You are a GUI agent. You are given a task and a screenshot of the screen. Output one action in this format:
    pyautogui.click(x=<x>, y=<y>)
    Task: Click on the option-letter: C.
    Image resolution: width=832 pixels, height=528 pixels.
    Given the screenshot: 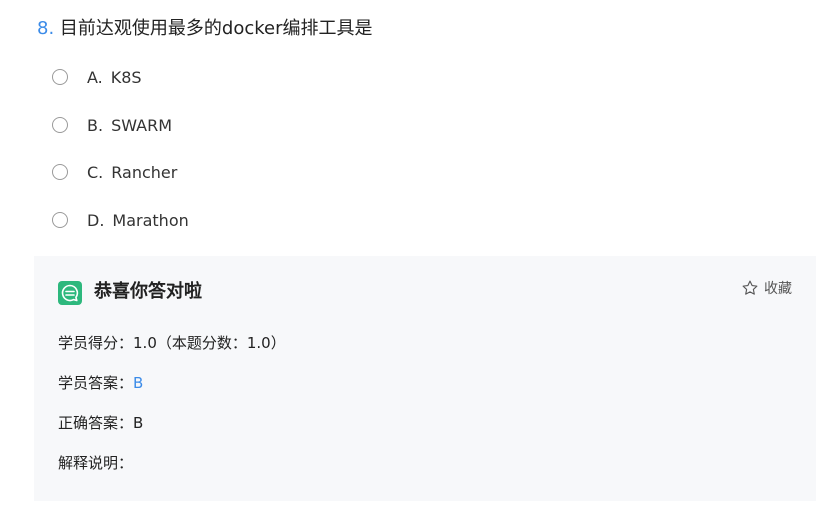 What is the action you would take?
    pyautogui.click(x=95, y=172)
    